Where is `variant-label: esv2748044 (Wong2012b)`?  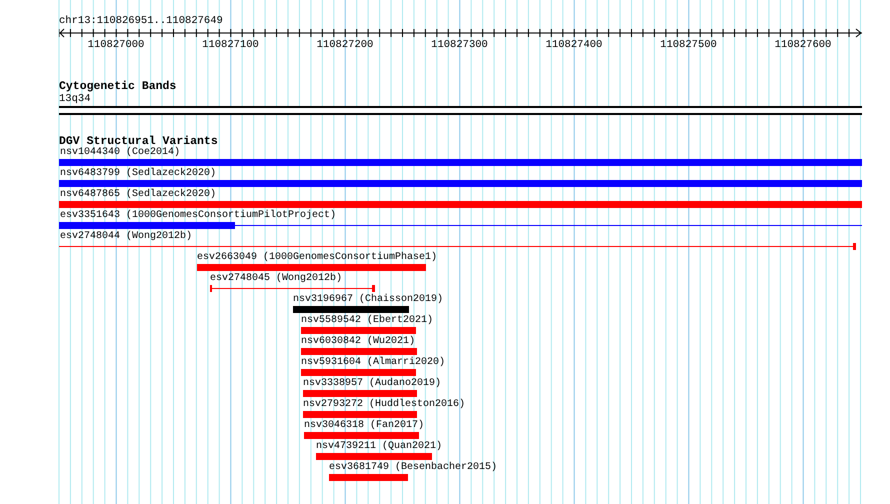
variant-label: esv2748044 (Wong2012b) is located at coordinates (126, 237).